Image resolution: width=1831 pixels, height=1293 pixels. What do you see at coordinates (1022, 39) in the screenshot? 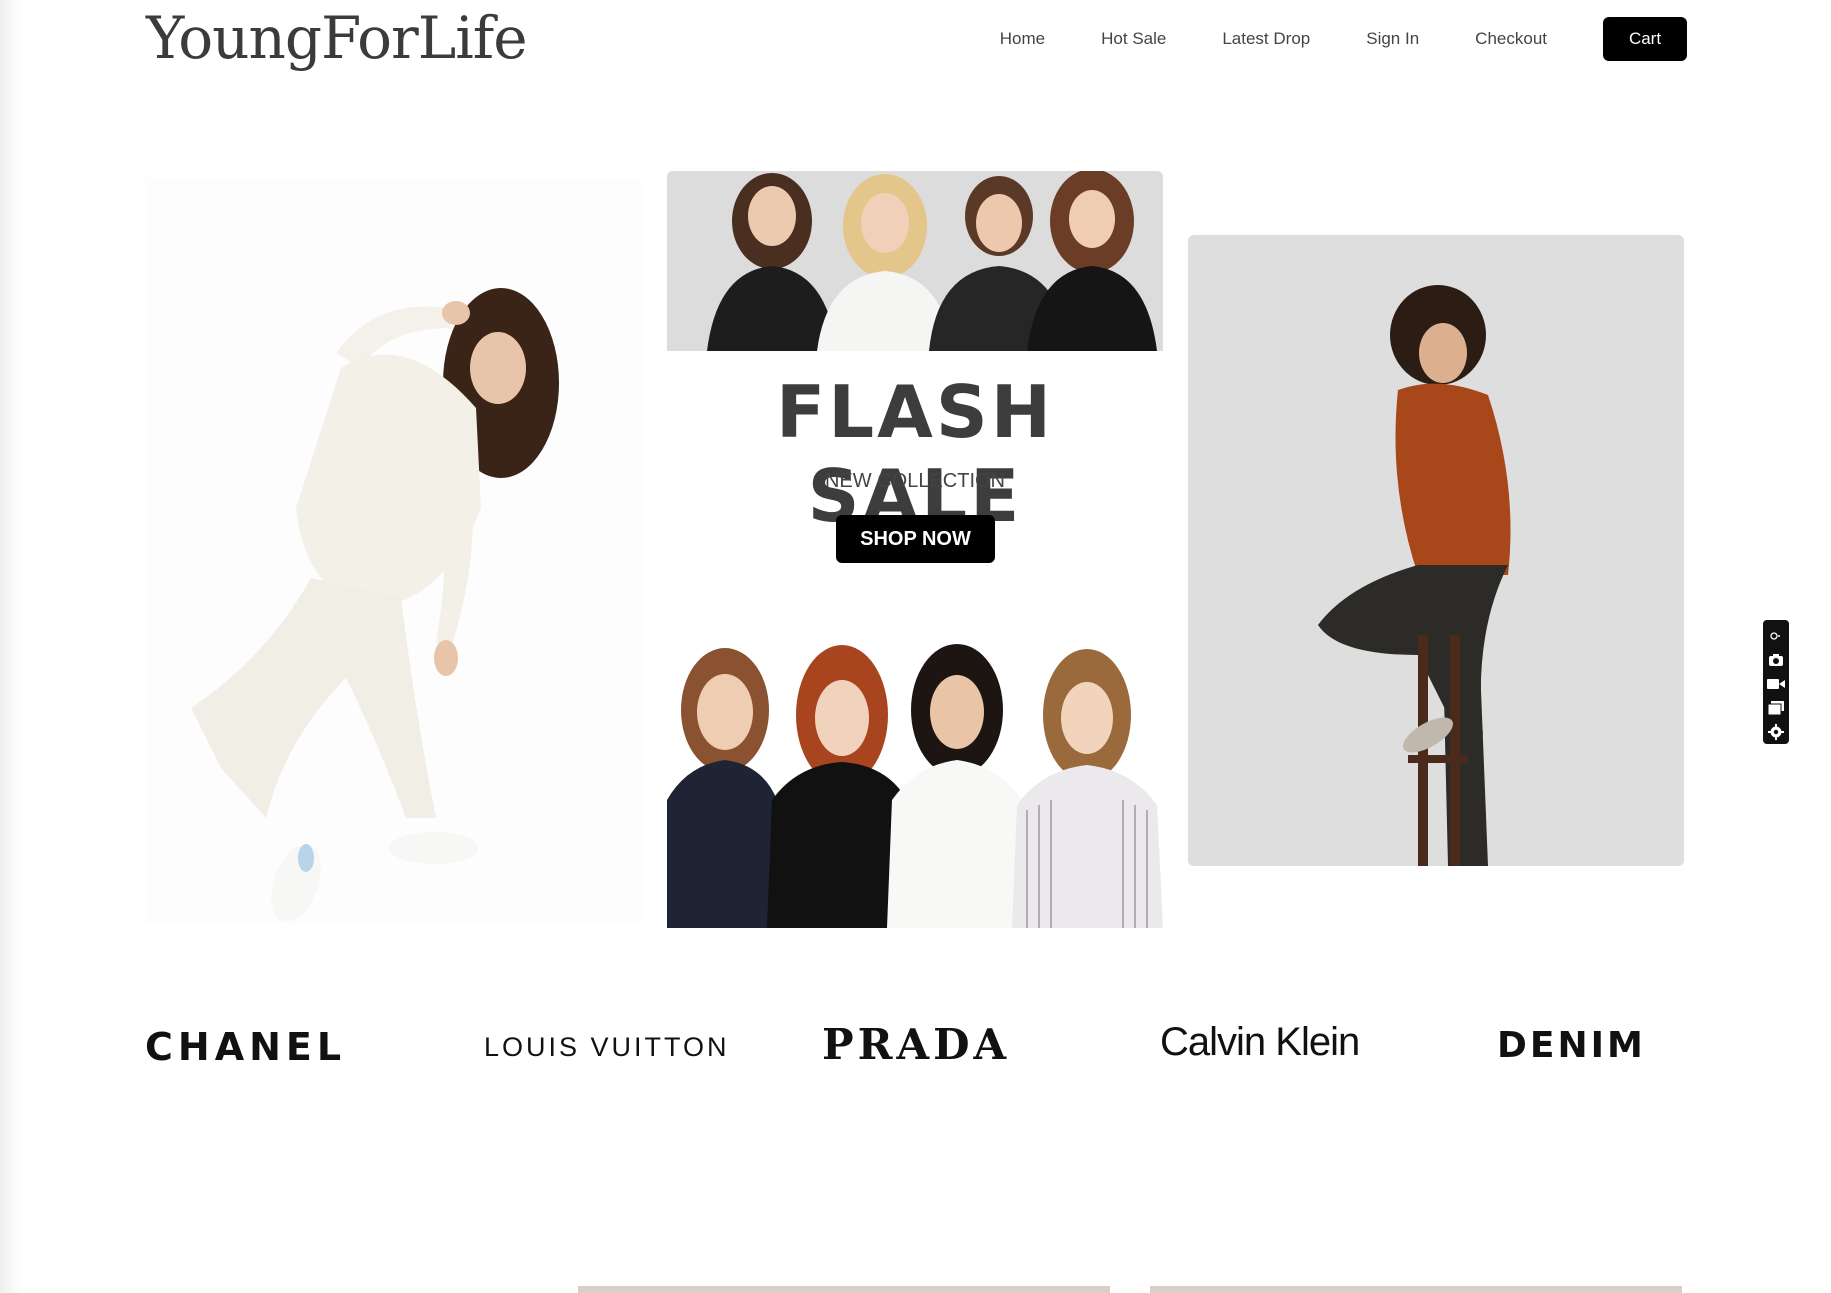
I see `nav-home: Home` at bounding box center [1022, 39].